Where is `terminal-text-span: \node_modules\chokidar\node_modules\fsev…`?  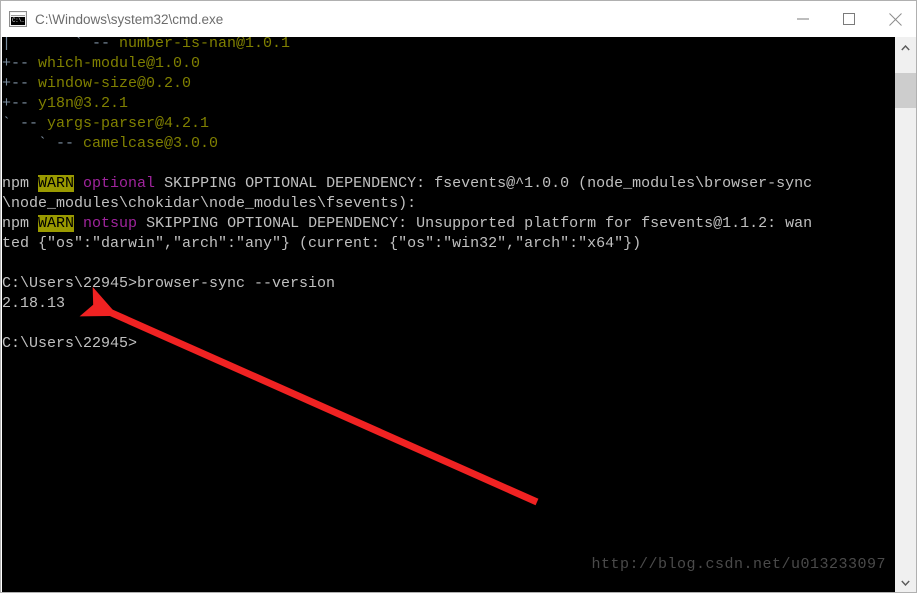
terminal-text-span: \node_modules\chokidar\node_modules\fsev… is located at coordinates (209, 203).